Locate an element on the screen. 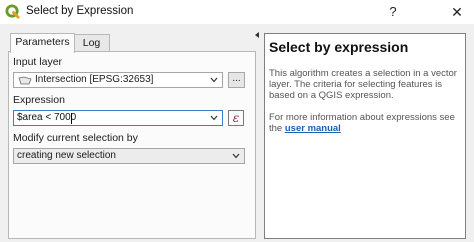  modify-selection-label: Modify current selection by is located at coordinates (75, 138).